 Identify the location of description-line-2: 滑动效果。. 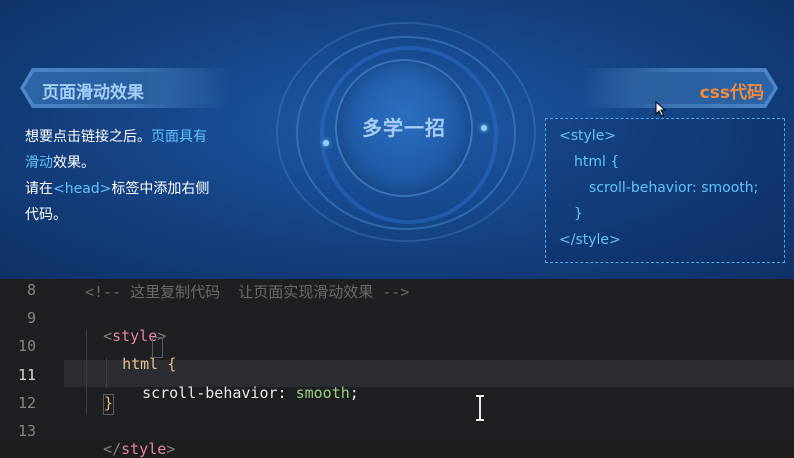
(127, 163).